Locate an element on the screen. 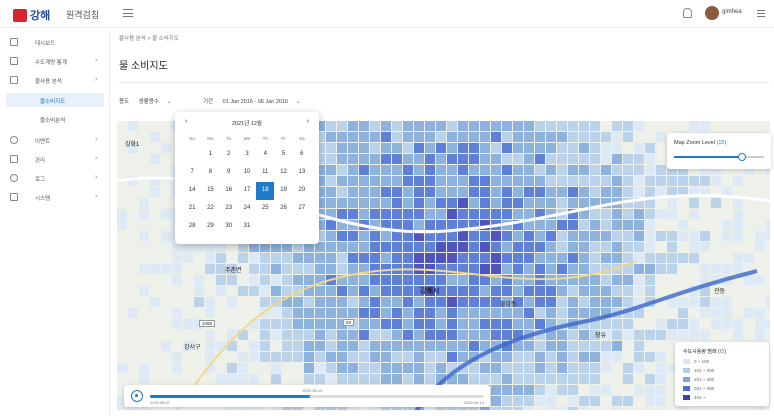  calendar-day: 16 is located at coordinates (229, 191).